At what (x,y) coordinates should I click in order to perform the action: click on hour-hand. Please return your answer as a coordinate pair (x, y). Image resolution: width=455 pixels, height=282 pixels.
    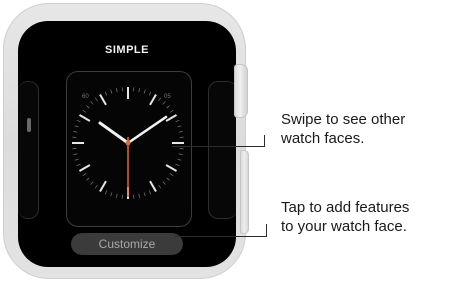
    Looking at the image, I should click on (114, 133).